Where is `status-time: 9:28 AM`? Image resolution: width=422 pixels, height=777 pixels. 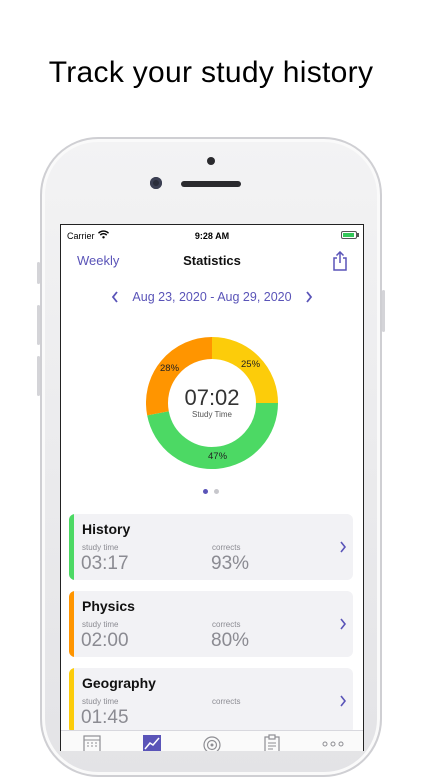
status-time: 9:28 AM is located at coordinates (212, 236).